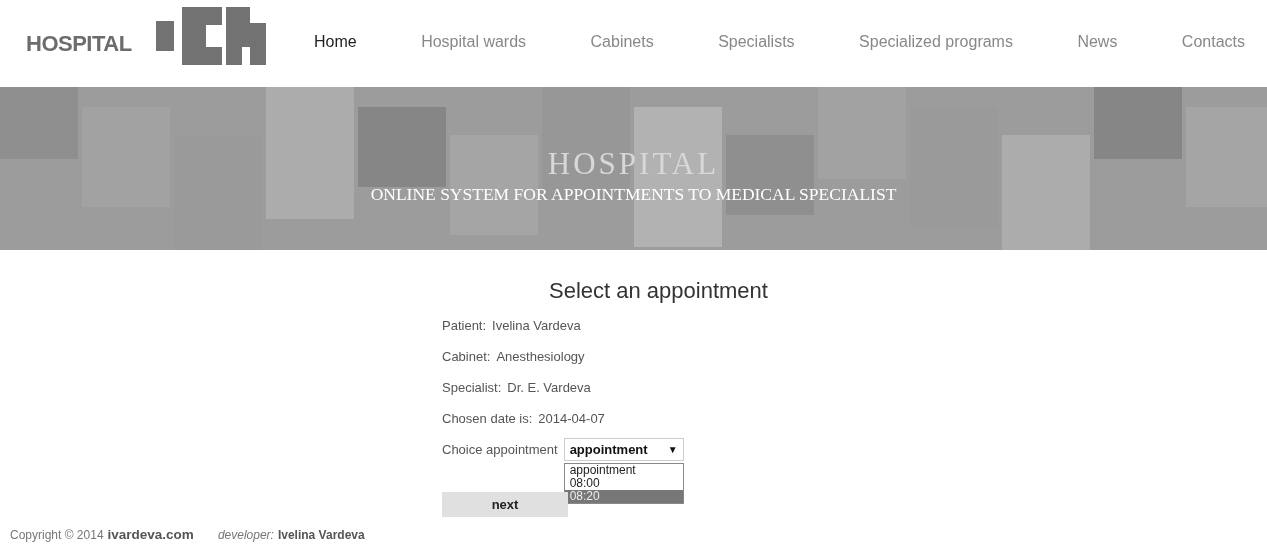  What do you see at coordinates (464, 325) in the screenshot?
I see `field-label: Patient:` at bounding box center [464, 325].